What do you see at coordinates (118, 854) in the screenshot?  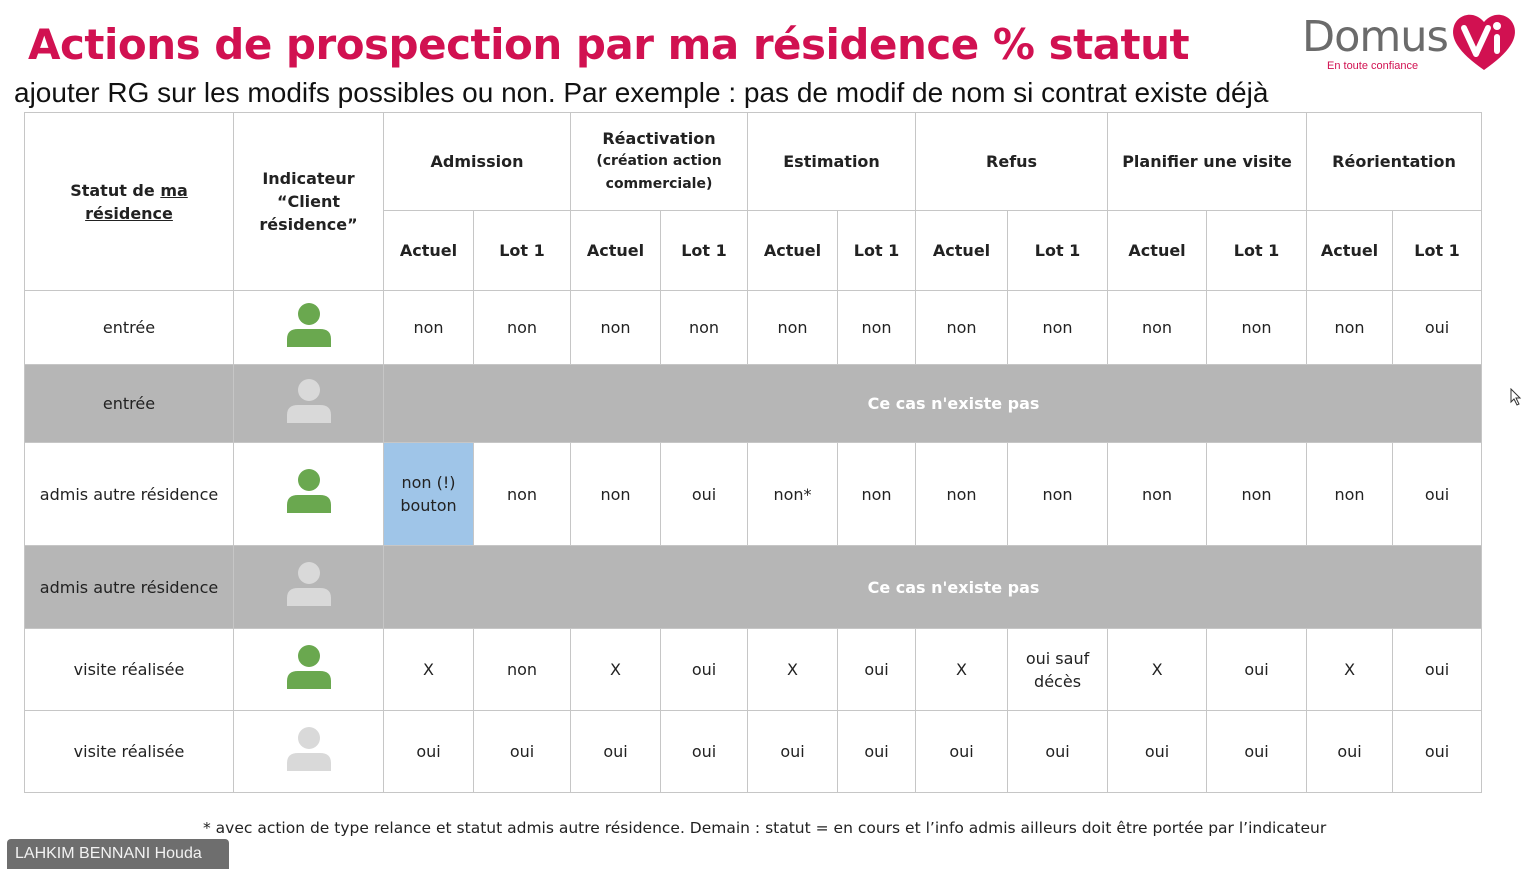 I see `presenter-name-label: LAHKIM BENNANI Houda` at bounding box center [118, 854].